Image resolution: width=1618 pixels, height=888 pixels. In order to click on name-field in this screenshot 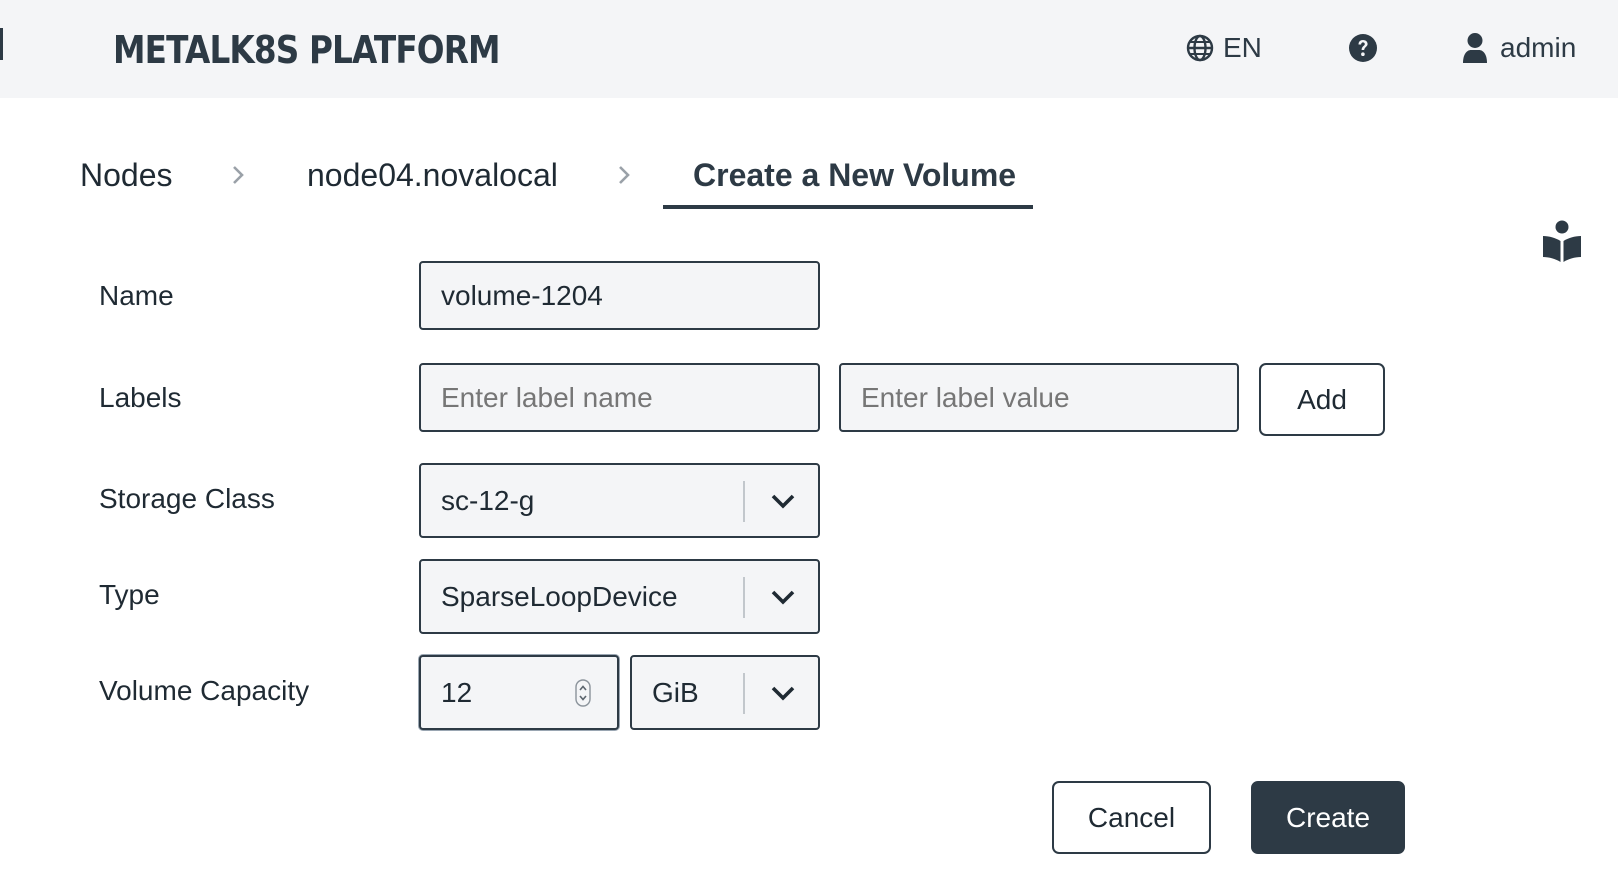, I will do `click(619, 295)`.